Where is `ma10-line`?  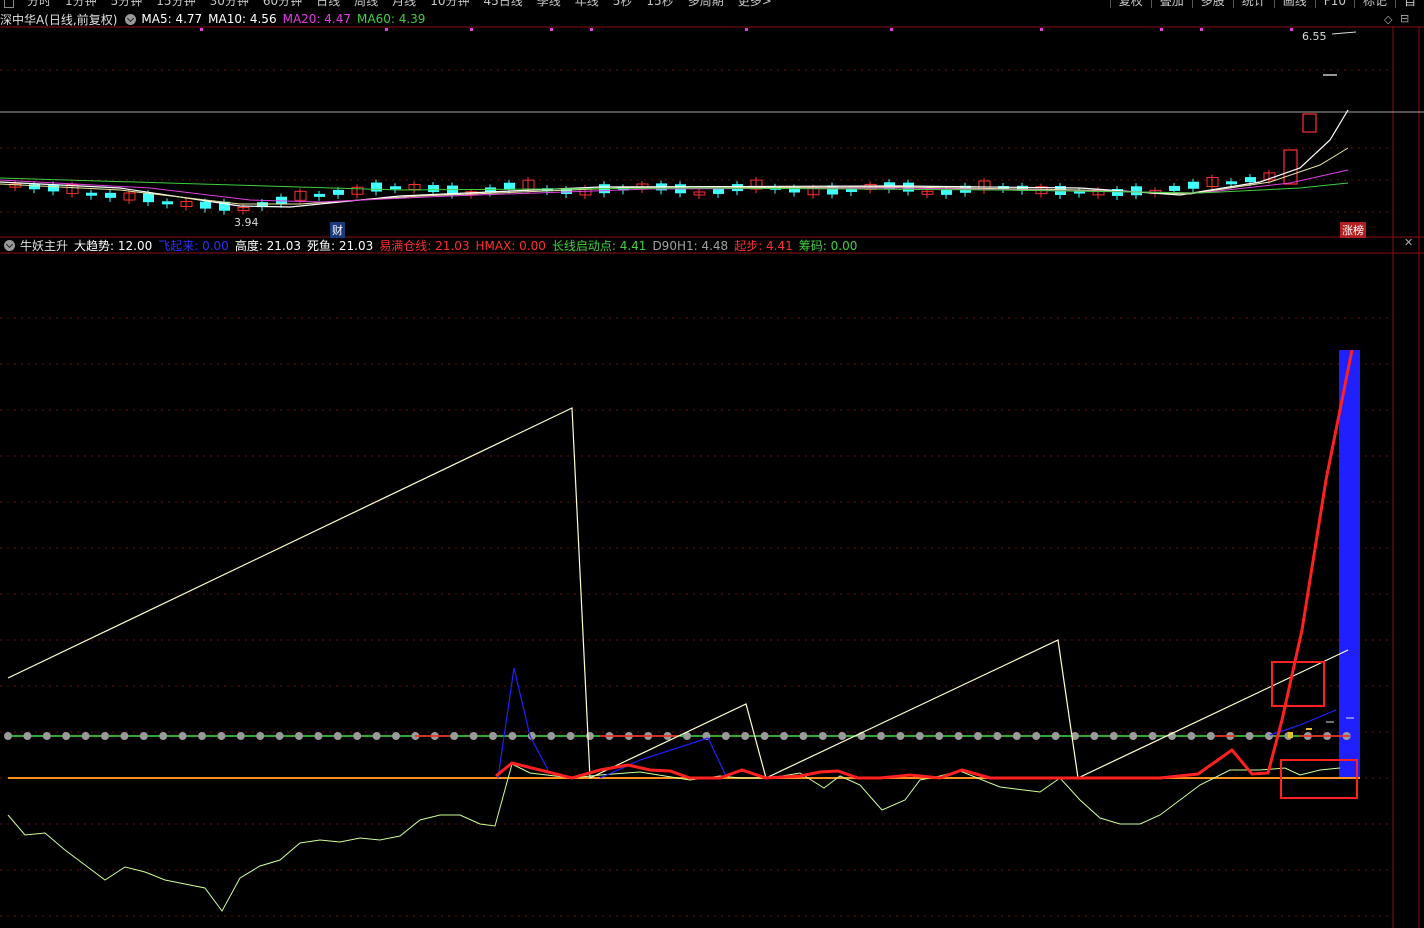 ma10-line is located at coordinates (674, 176).